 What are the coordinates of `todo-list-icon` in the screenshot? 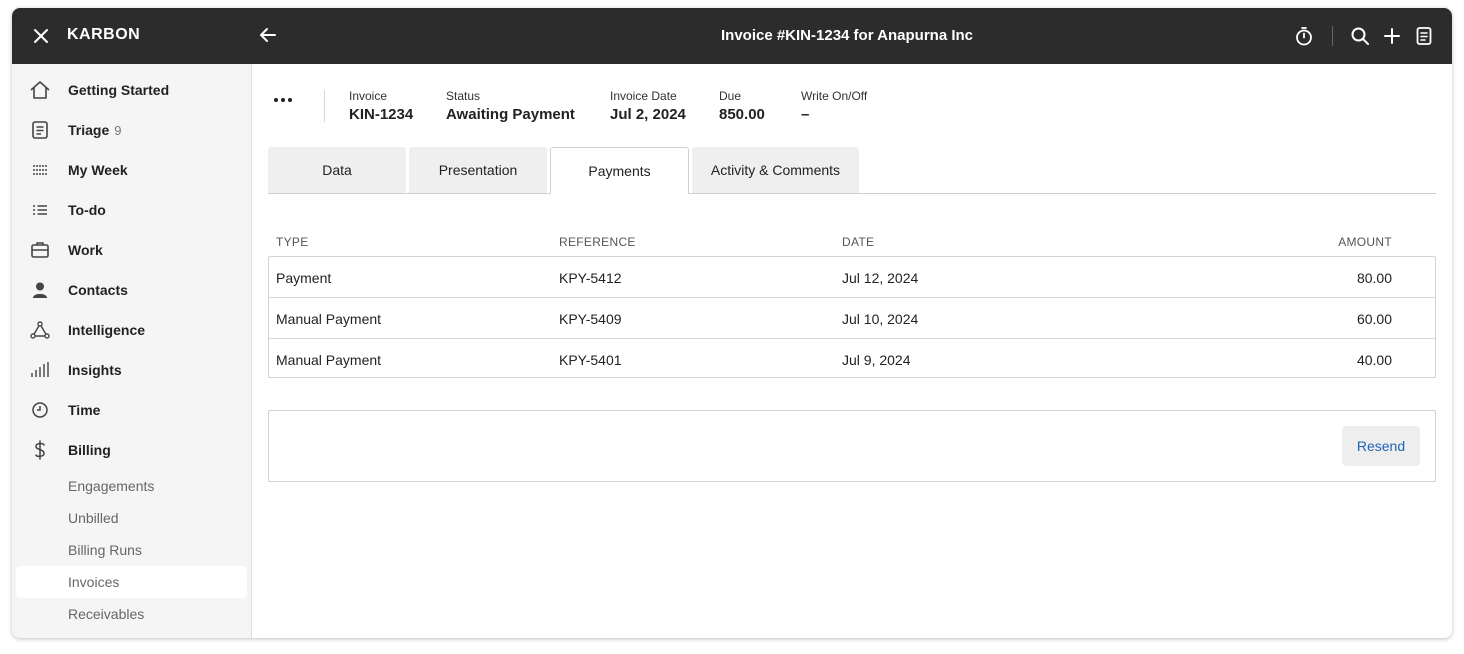 It's located at (40, 210).